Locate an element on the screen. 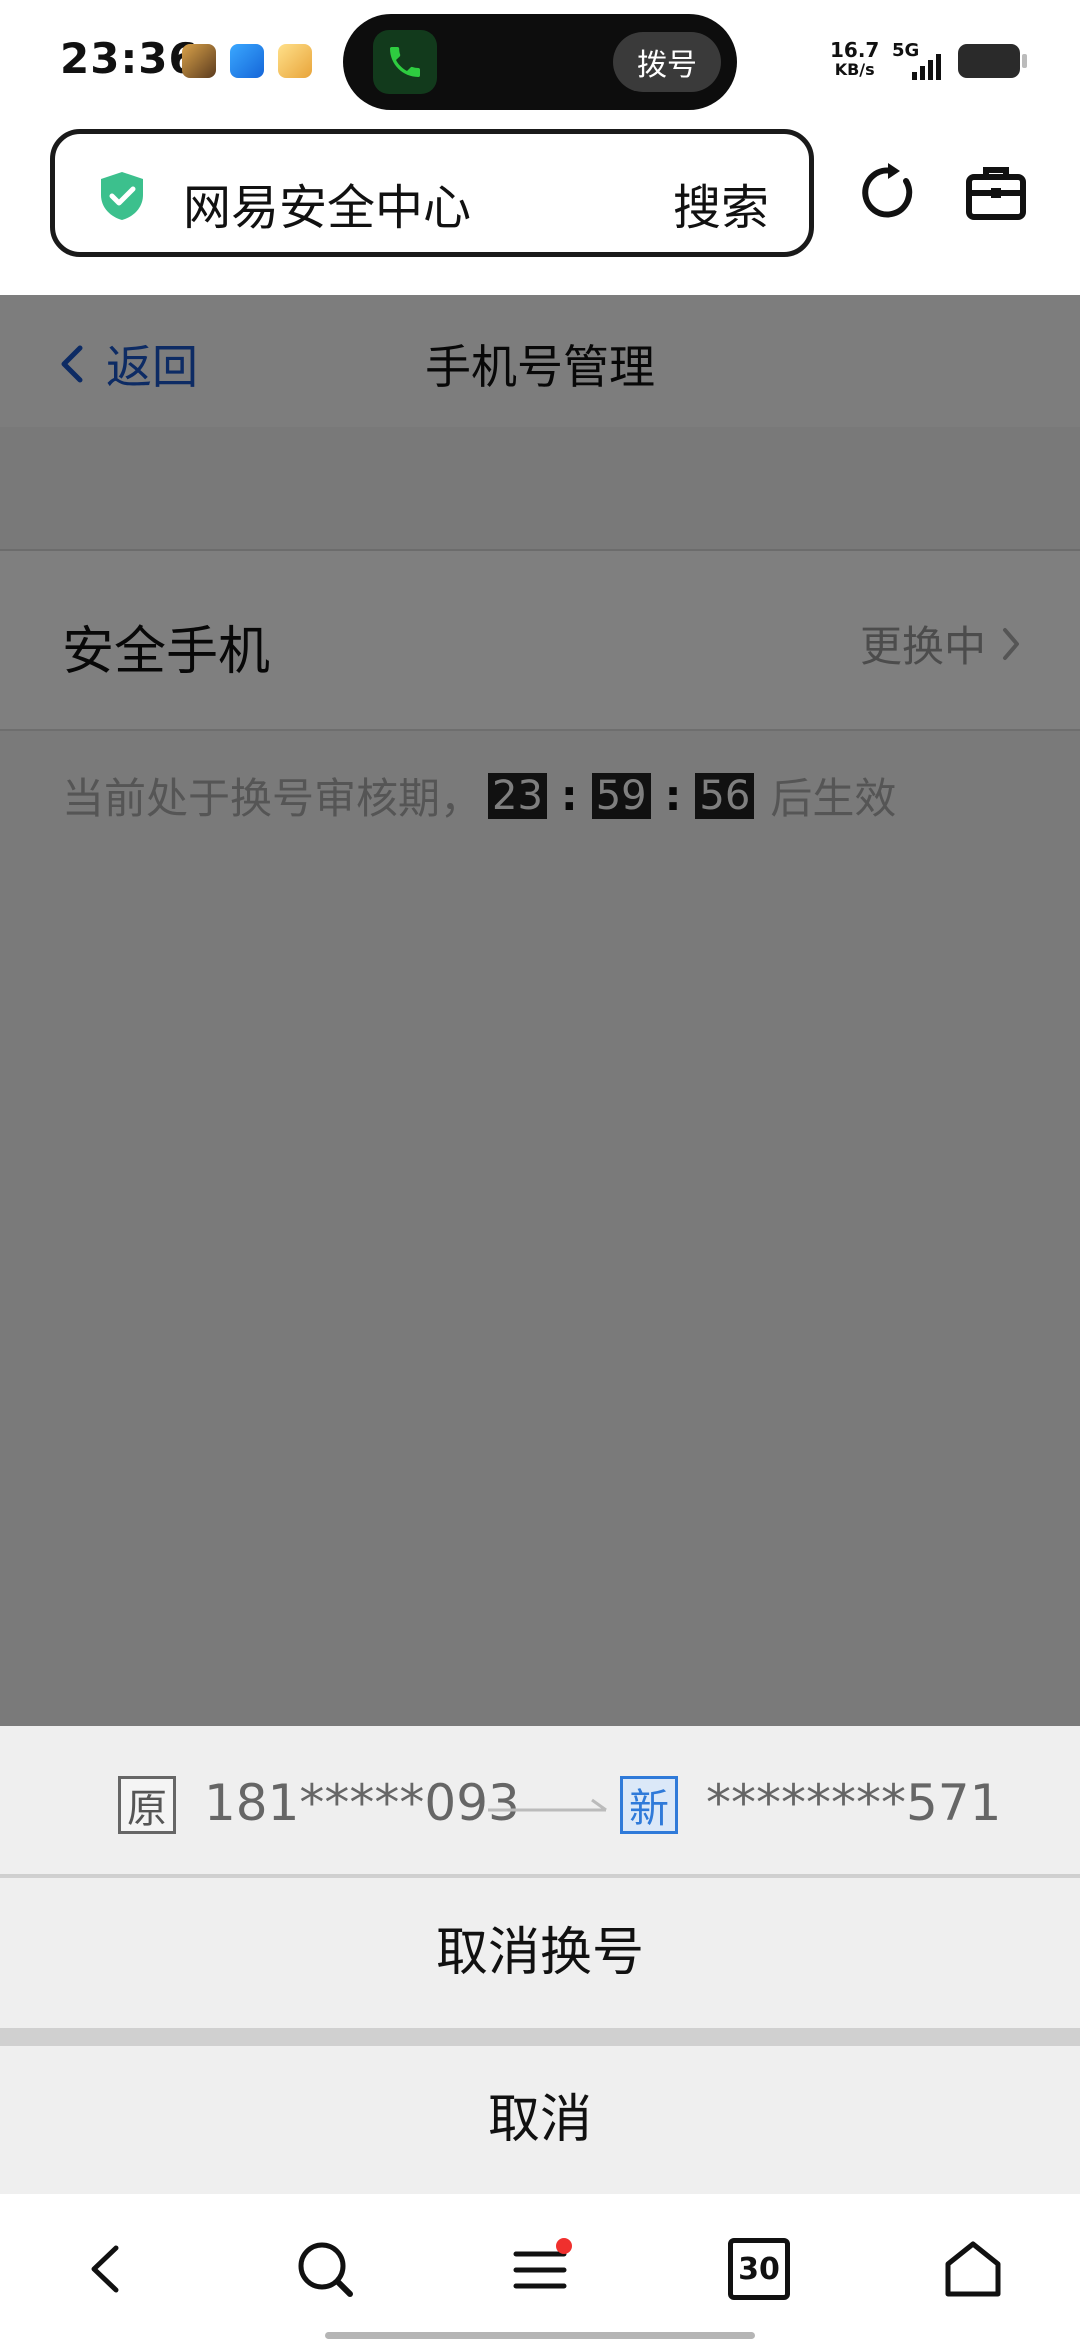  home-icon is located at coordinates (973, 2269).